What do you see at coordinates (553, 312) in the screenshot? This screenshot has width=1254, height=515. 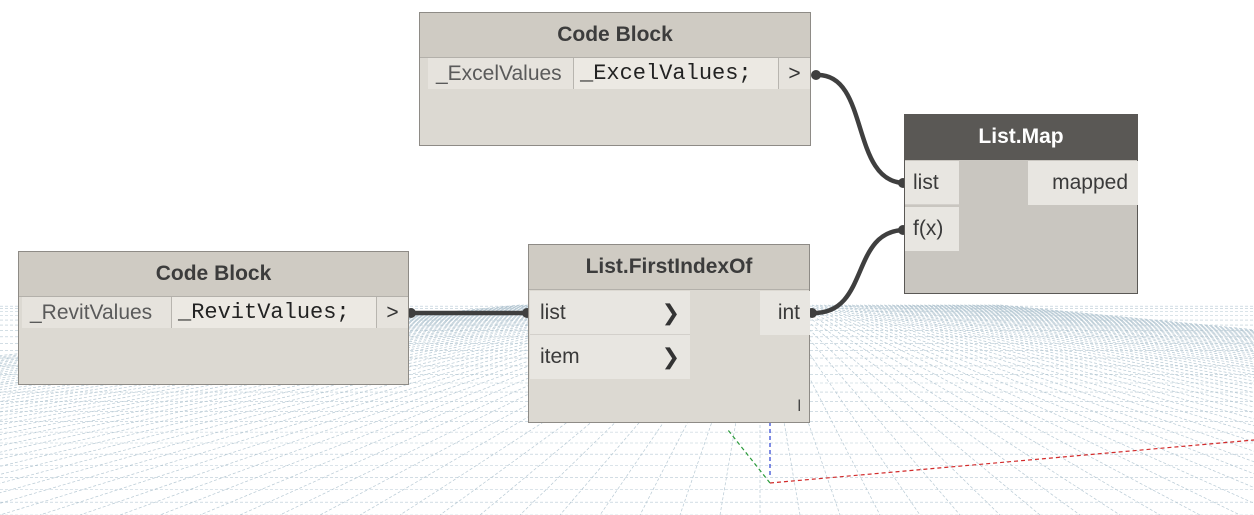 I see `port-label: list` at bounding box center [553, 312].